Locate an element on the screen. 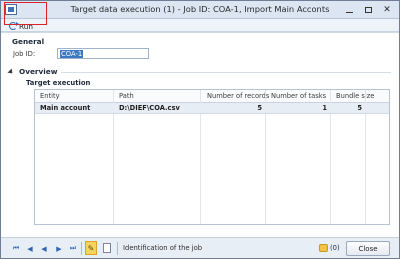 The width and height of the screenshot is (400, 259). previous-page-button: ◀ is located at coordinates (44, 248).